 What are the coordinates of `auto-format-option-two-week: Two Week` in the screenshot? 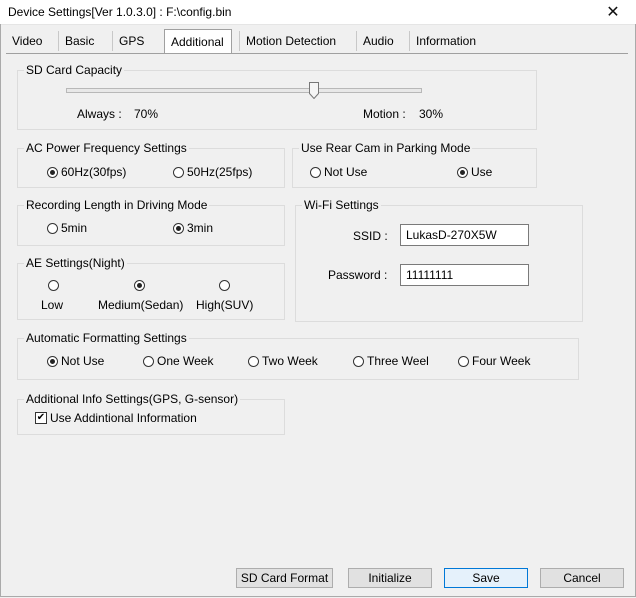 It's located at (283, 361).